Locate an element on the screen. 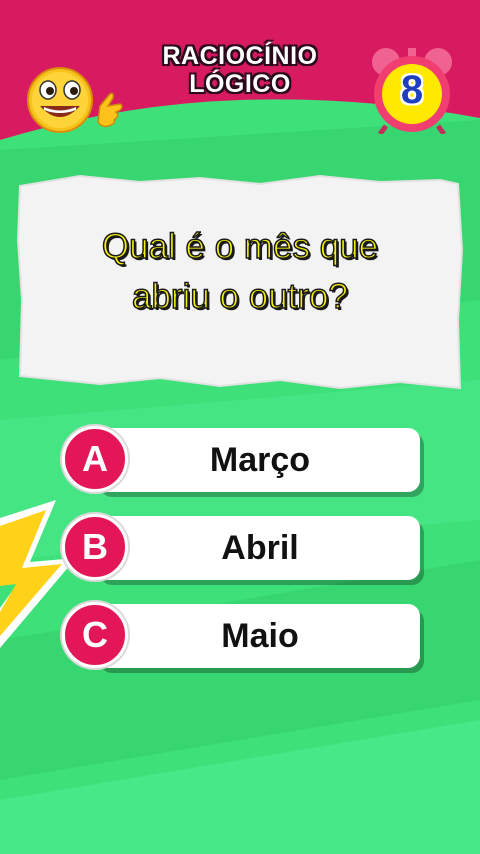 The height and width of the screenshot is (854, 480). question-text: Qual é o mês que abriu o outro? is located at coordinates (240, 272).